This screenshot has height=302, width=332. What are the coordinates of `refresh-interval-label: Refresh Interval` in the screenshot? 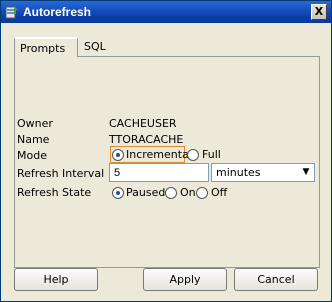 It's located at (61, 173).